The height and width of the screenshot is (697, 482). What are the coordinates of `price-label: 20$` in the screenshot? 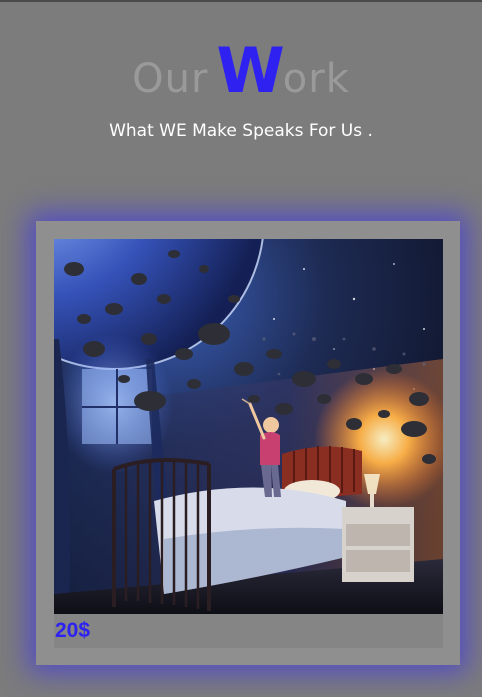 It's located at (73, 630).